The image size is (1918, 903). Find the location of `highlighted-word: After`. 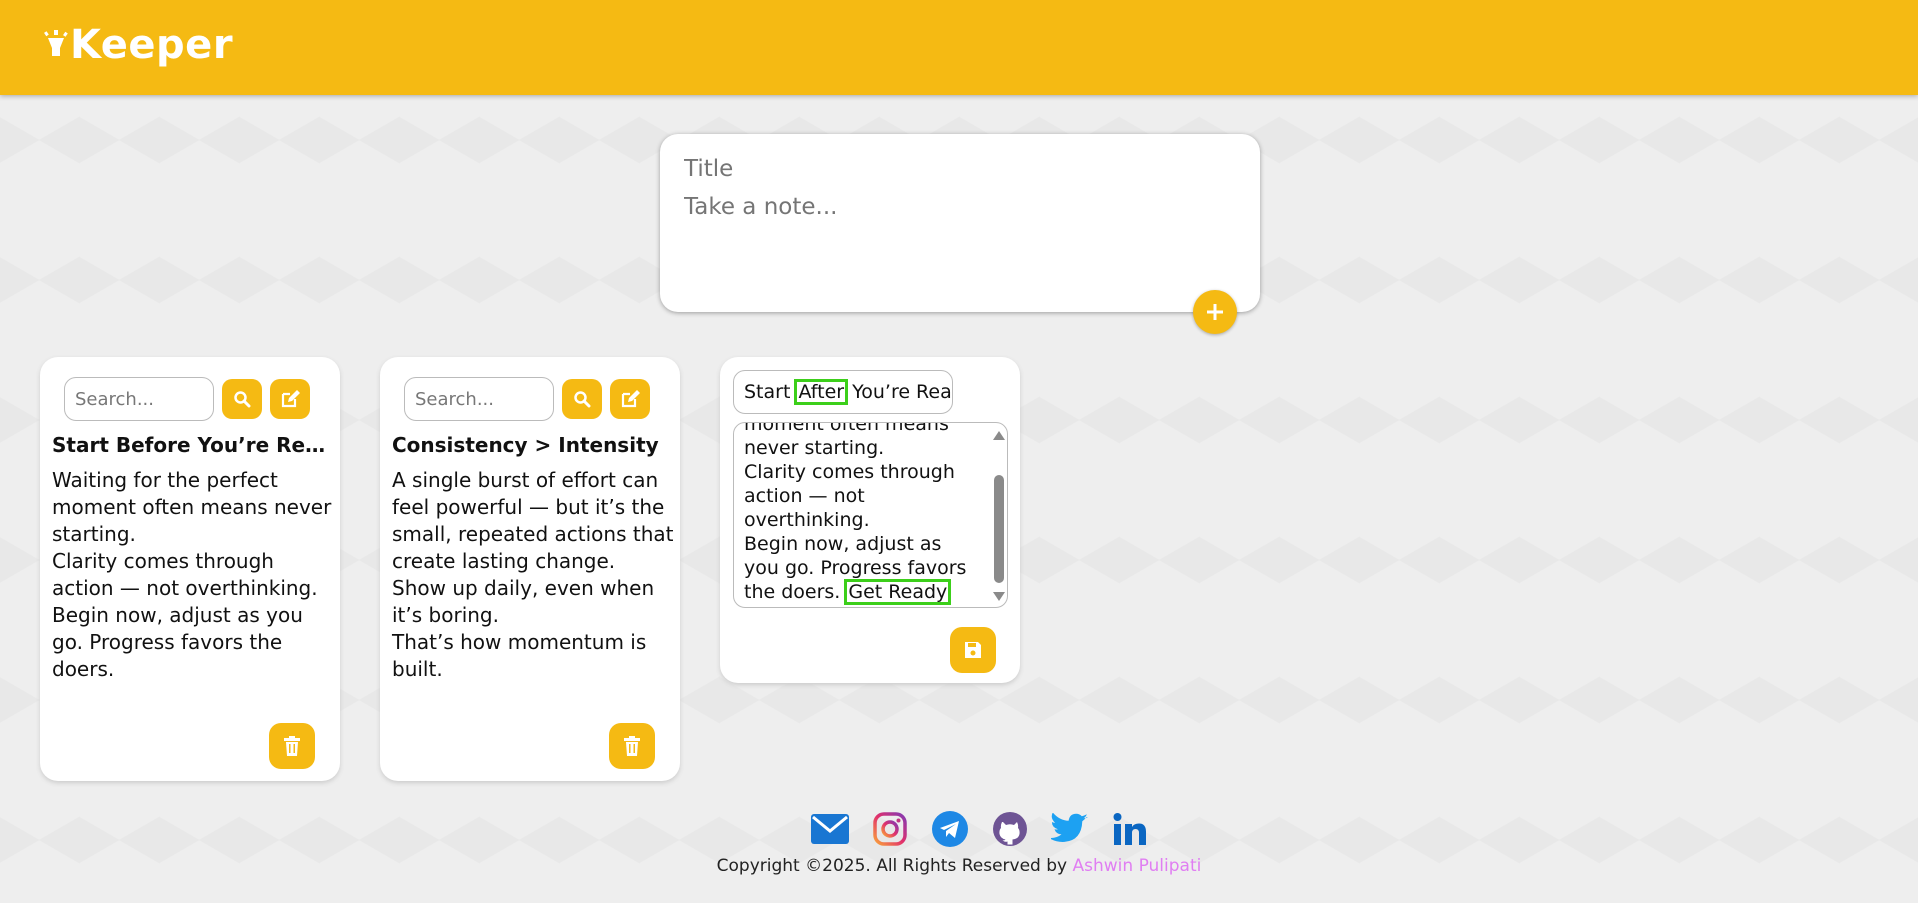

highlighted-word: After is located at coordinates (821, 392).